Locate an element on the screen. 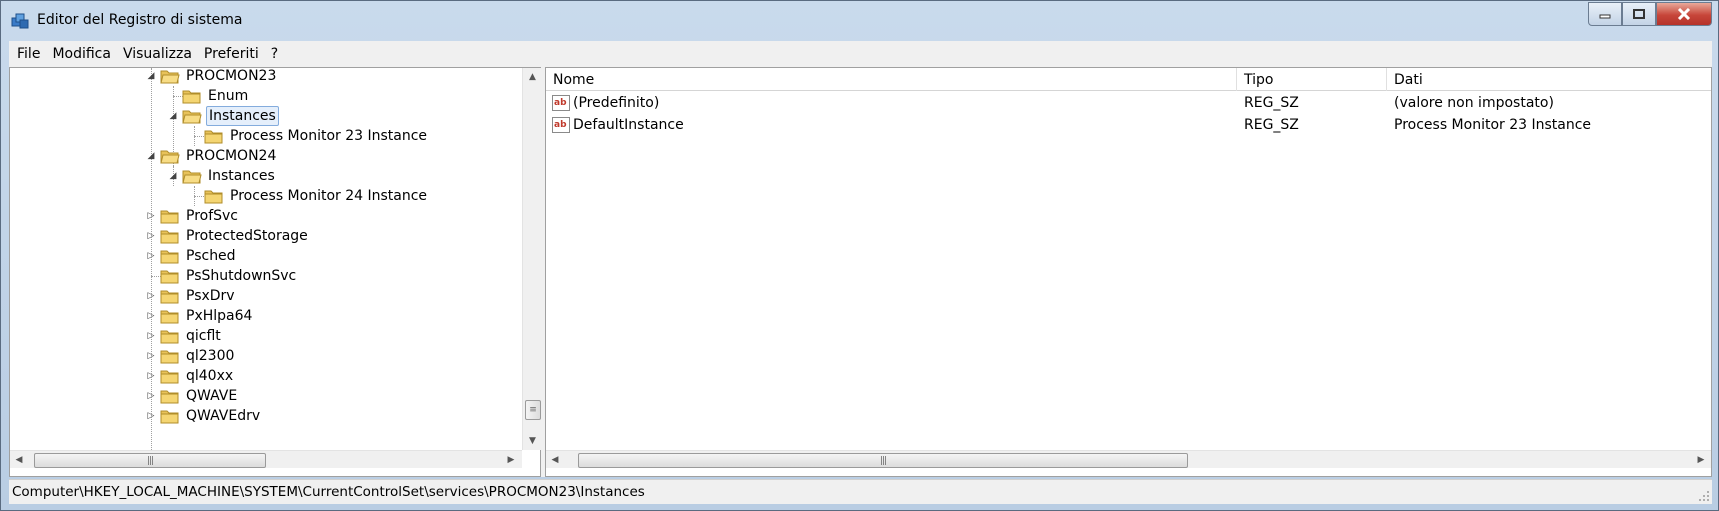 Image resolution: width=1719 pixels, height=511 pixels. tree-item-instances-24: Instances is located at coordinates (229, 176).